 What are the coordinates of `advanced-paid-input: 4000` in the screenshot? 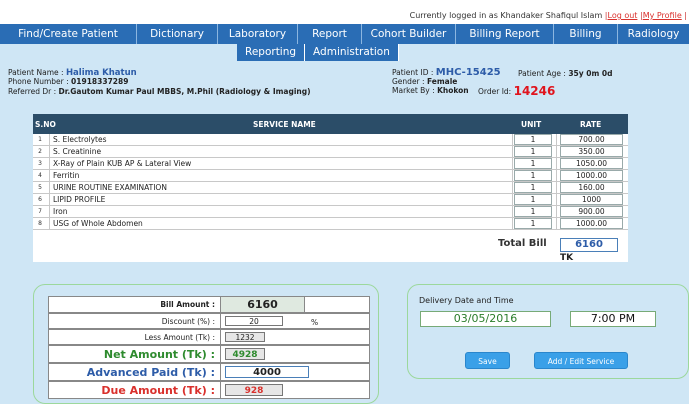 It's located at (267, 372).